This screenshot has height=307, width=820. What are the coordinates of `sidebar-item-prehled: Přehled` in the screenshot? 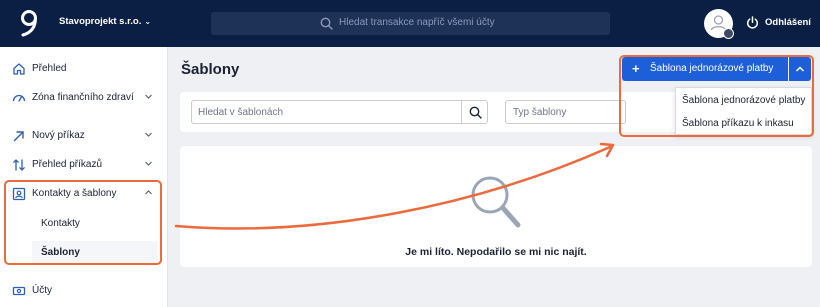 It's located at (84, 69).